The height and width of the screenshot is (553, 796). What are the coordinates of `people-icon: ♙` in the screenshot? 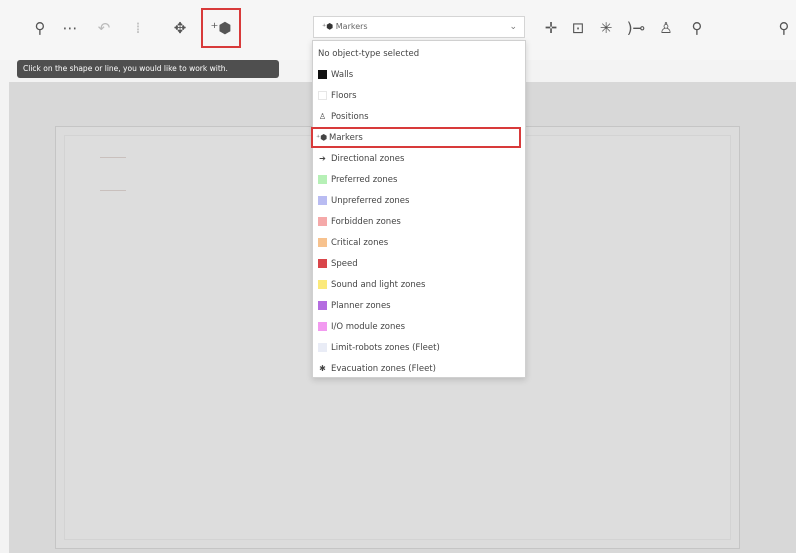 It's located at (666, 28).